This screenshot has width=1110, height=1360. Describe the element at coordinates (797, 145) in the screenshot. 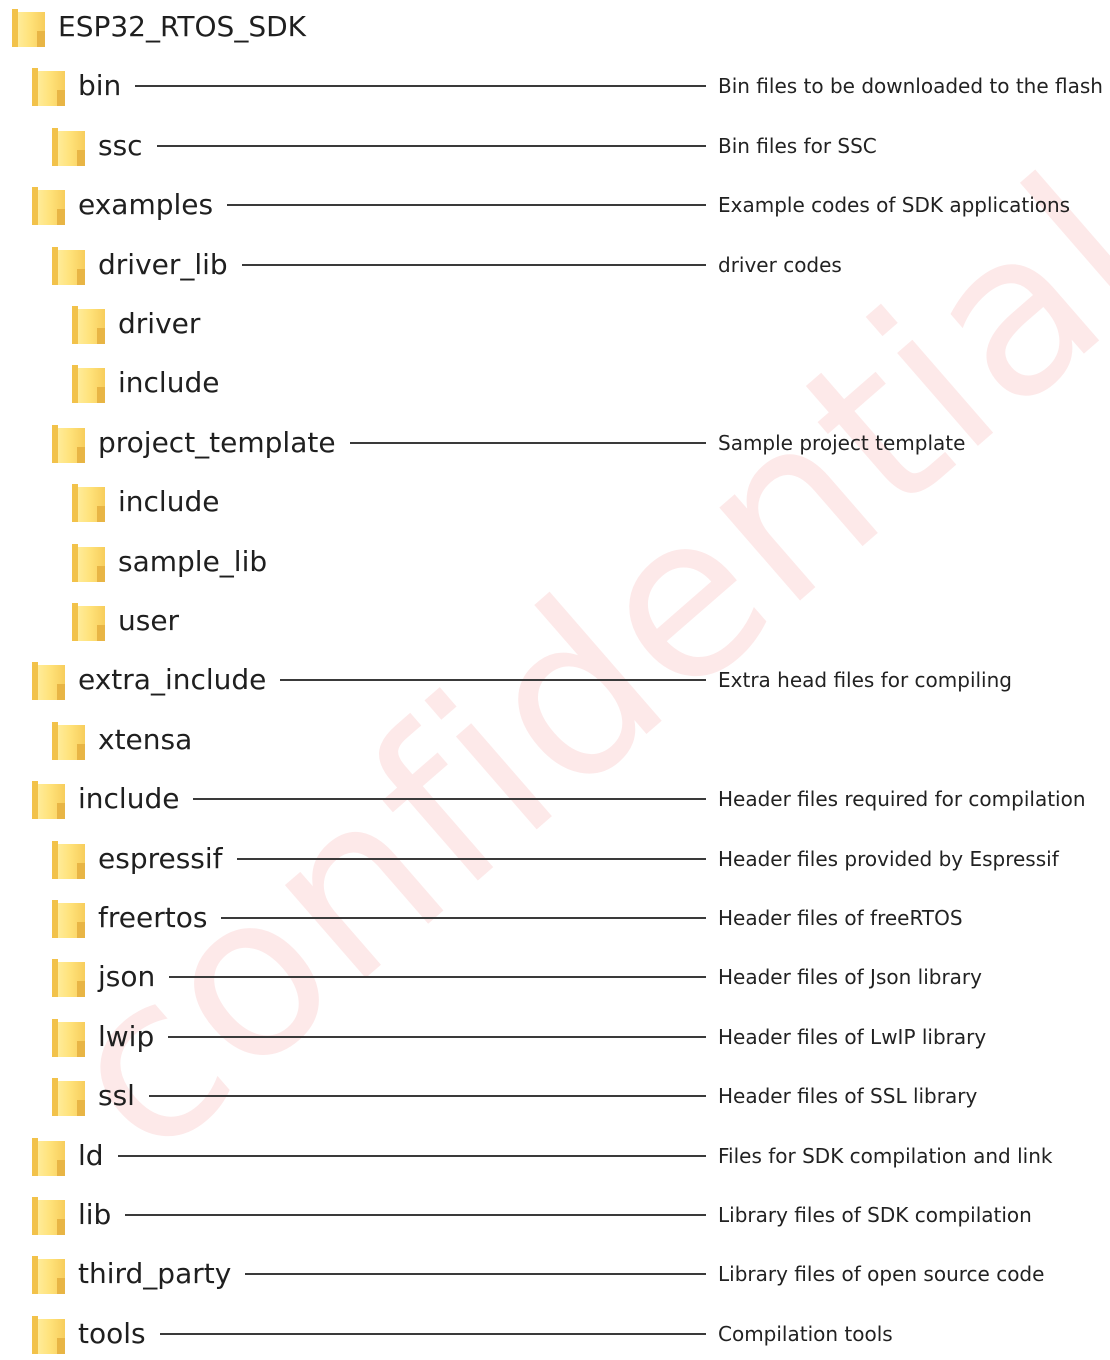

I see `folder-description: Bin files for SSC` at that location.